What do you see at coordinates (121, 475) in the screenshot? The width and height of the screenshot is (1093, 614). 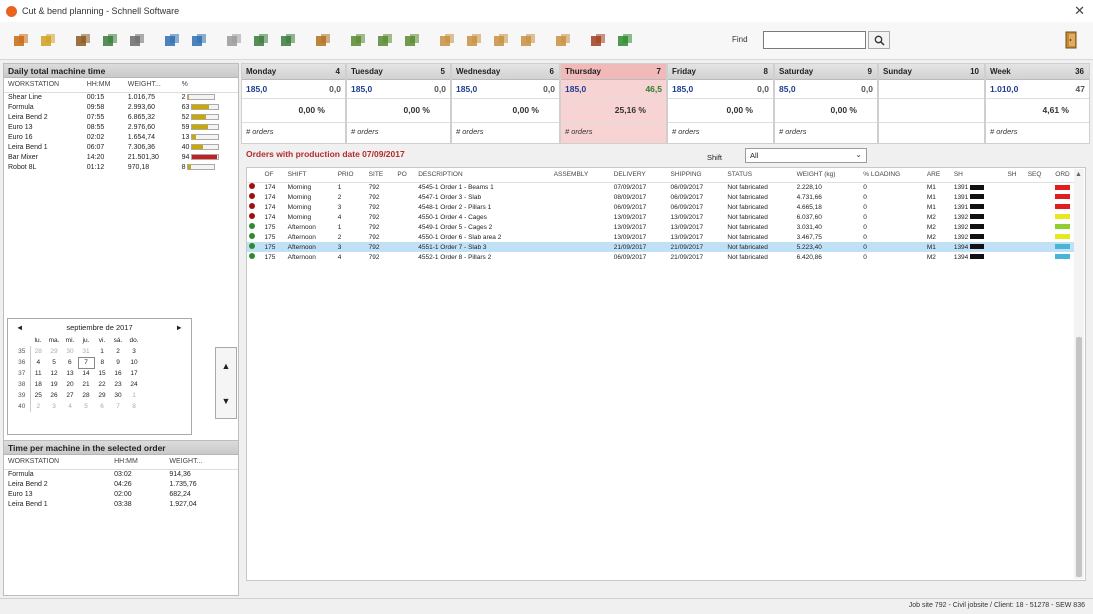 I see `order-machine-row: Formula 03:02 914,36` at bounding box center [121, 475].